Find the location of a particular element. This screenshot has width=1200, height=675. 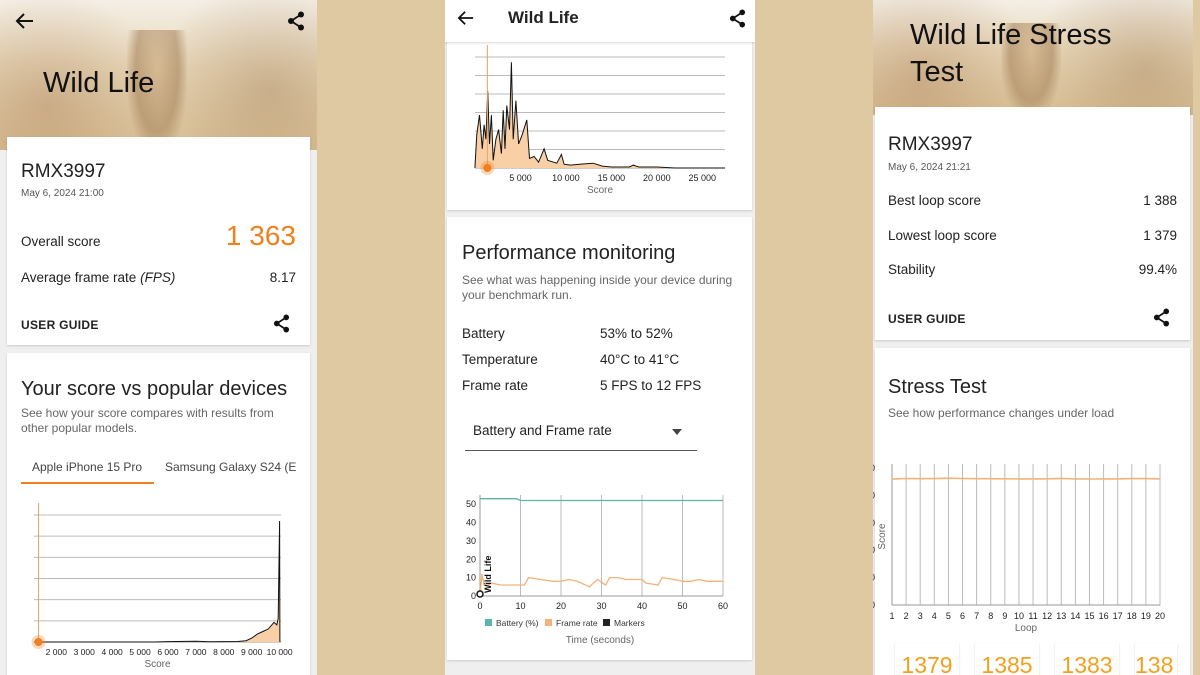

x-tick-label: 3 000 is located at coordinates (85, 652).